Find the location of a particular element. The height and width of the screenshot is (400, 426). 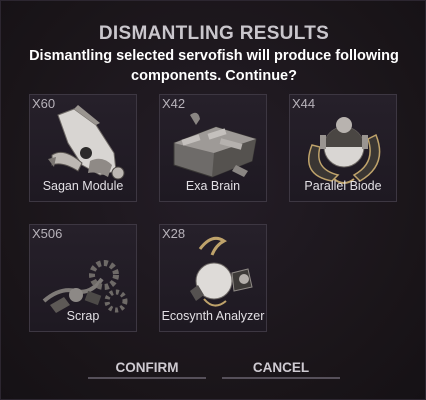

dialog-title: DISMANTLING RESULTS is located at coordinates (214, 33).